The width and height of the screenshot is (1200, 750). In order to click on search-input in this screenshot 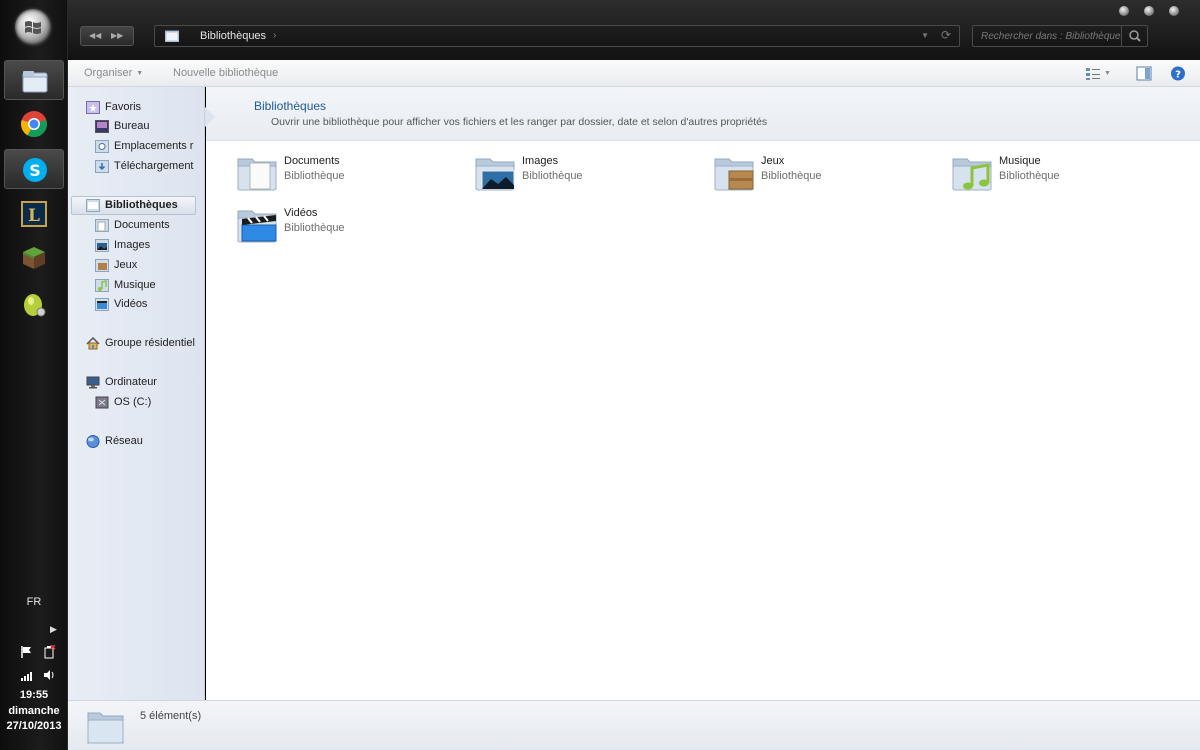, I will do `click(1048, 36)`.